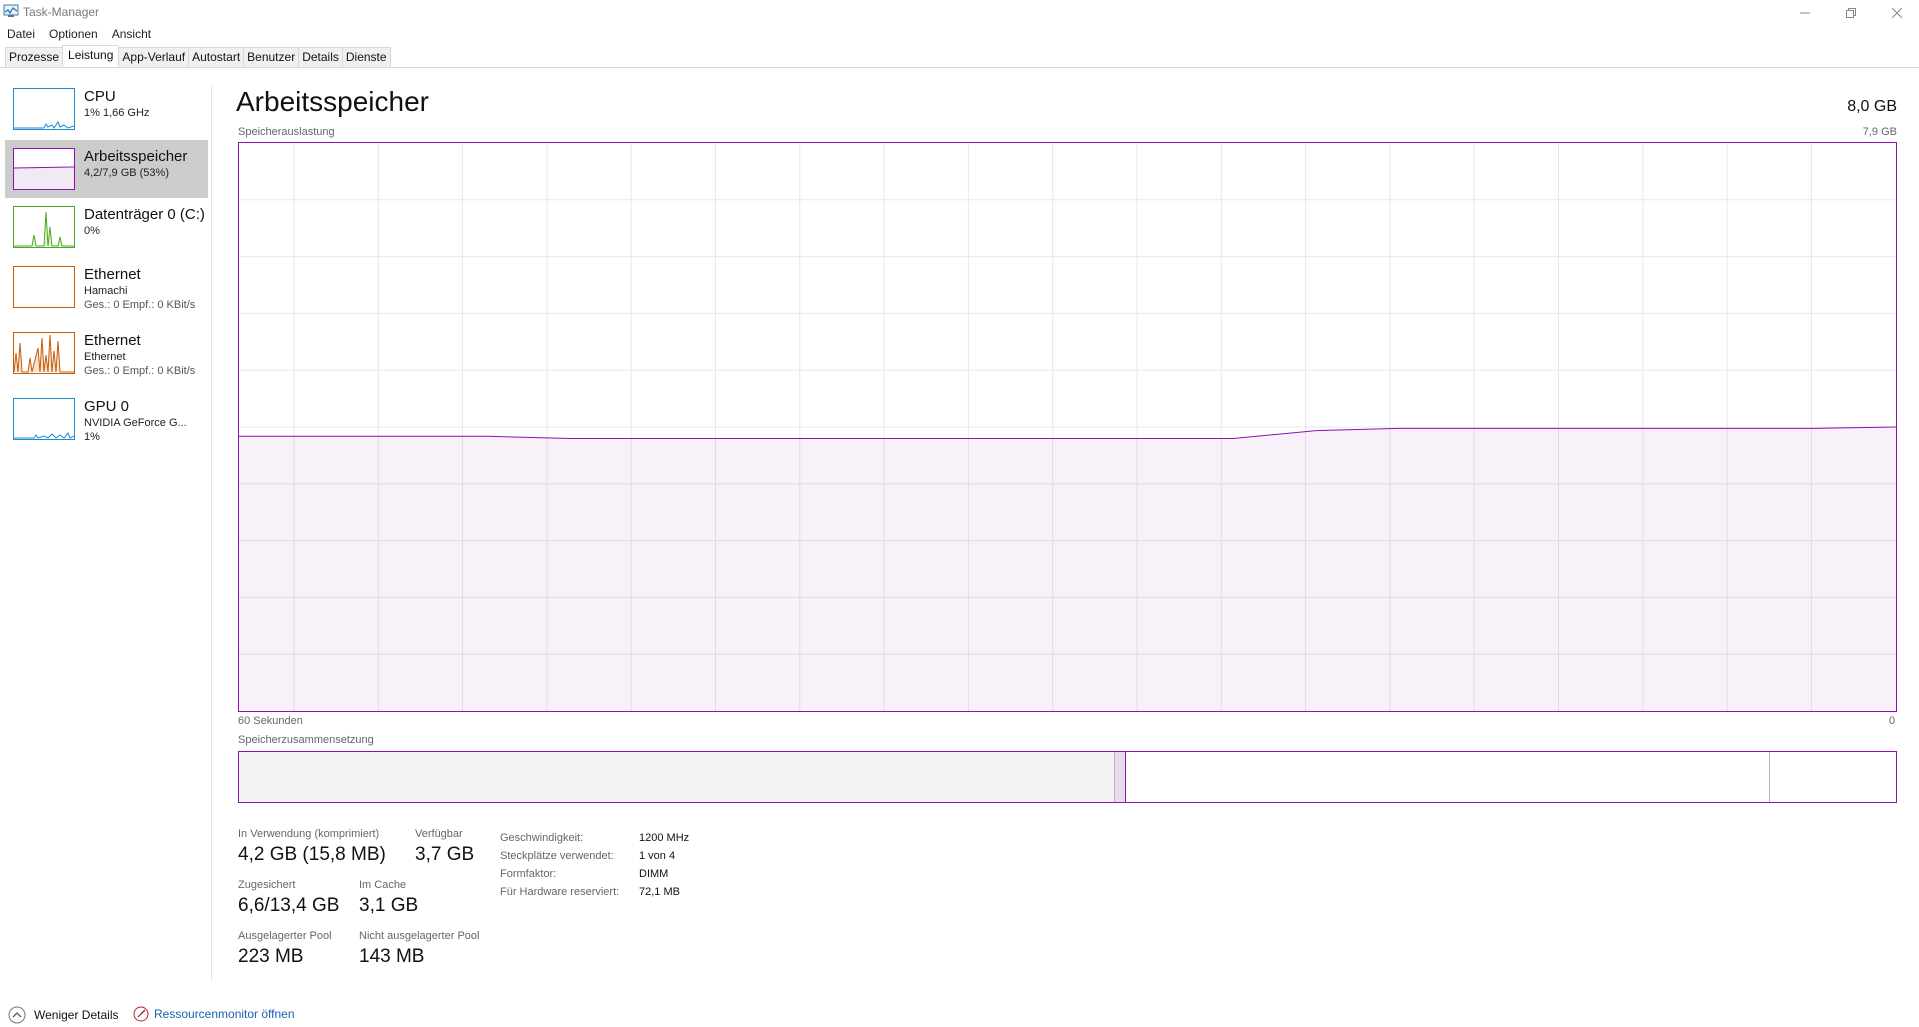  I want to click on menu-optionen: Optionen, so click(73, 35).